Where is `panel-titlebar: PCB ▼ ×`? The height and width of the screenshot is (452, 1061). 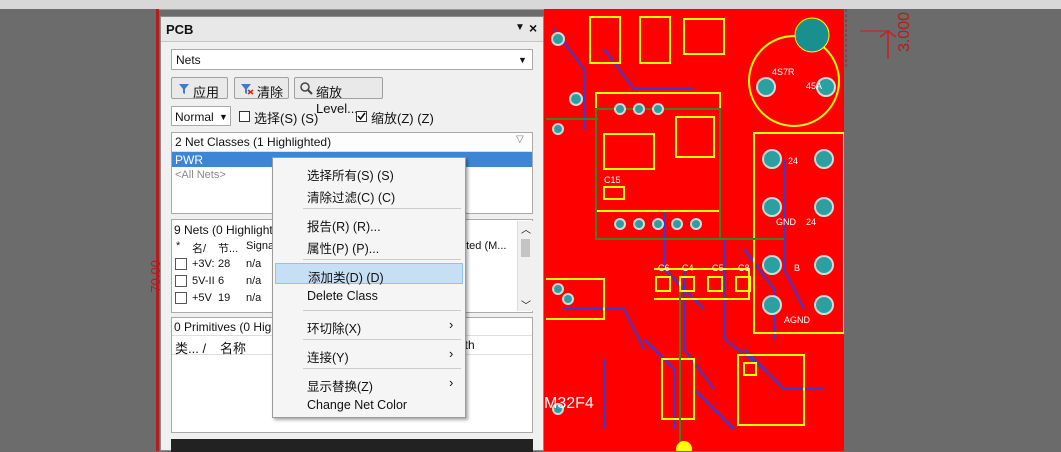 panel-titlebar: PCB ▼ × is located at coordinates (352, 29).